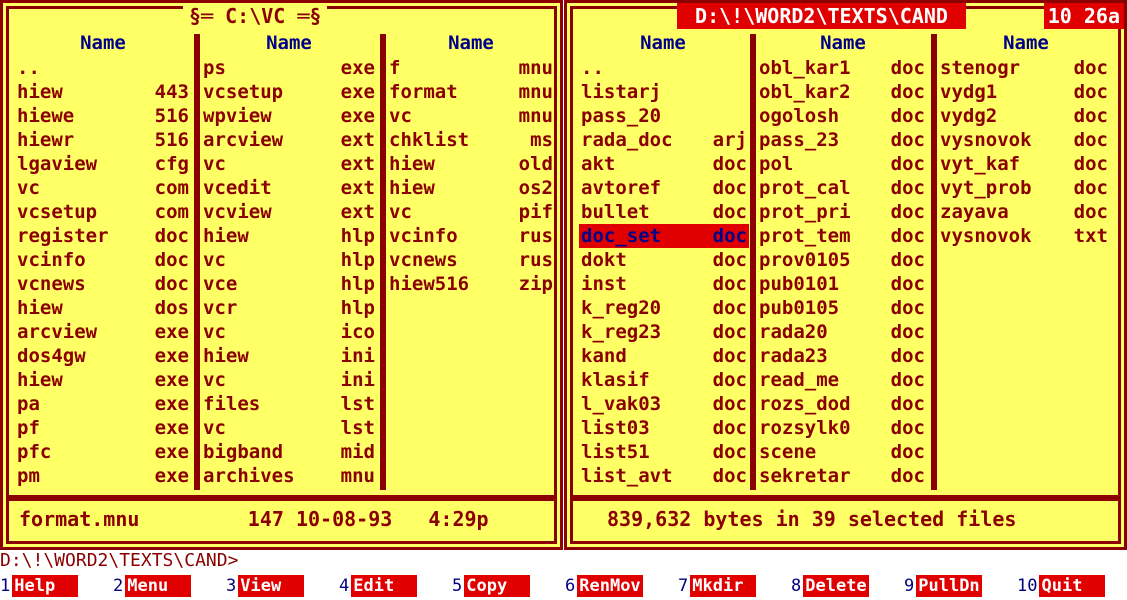 This screenshot has width=1127, height=600. What do you see at coordinates (103, 116) in the screenshot?
I see `file-entry: hiewe 516` at bounding box center [103, 116].